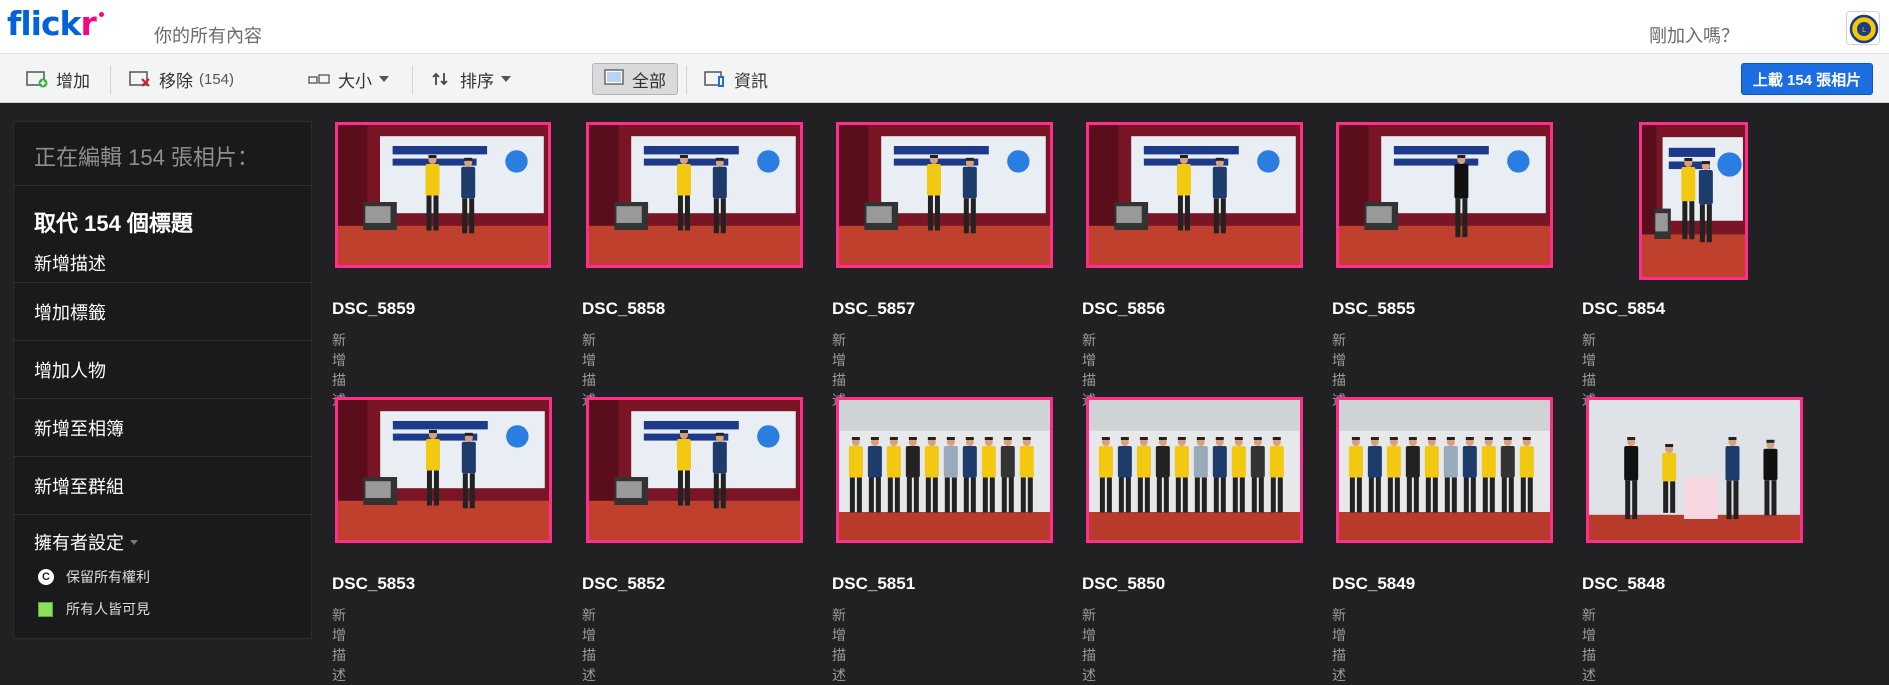 This screenshot has width=1889, height=685. Describe the element at coordinates (477, 81) in the screenshot. I see `sort-label: 排序` at that location.